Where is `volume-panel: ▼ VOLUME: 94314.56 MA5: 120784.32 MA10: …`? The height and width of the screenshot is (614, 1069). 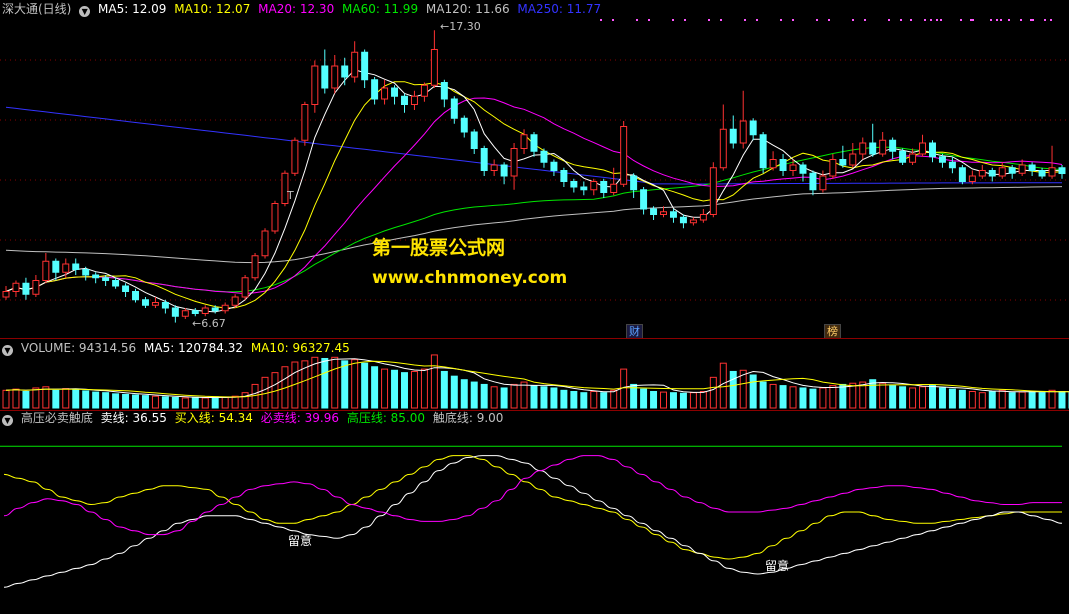
volume-panel: ▼ VOLUME: 94314.56 MA5: 120784.32 MA10: … is located at coordinates (534, 374).